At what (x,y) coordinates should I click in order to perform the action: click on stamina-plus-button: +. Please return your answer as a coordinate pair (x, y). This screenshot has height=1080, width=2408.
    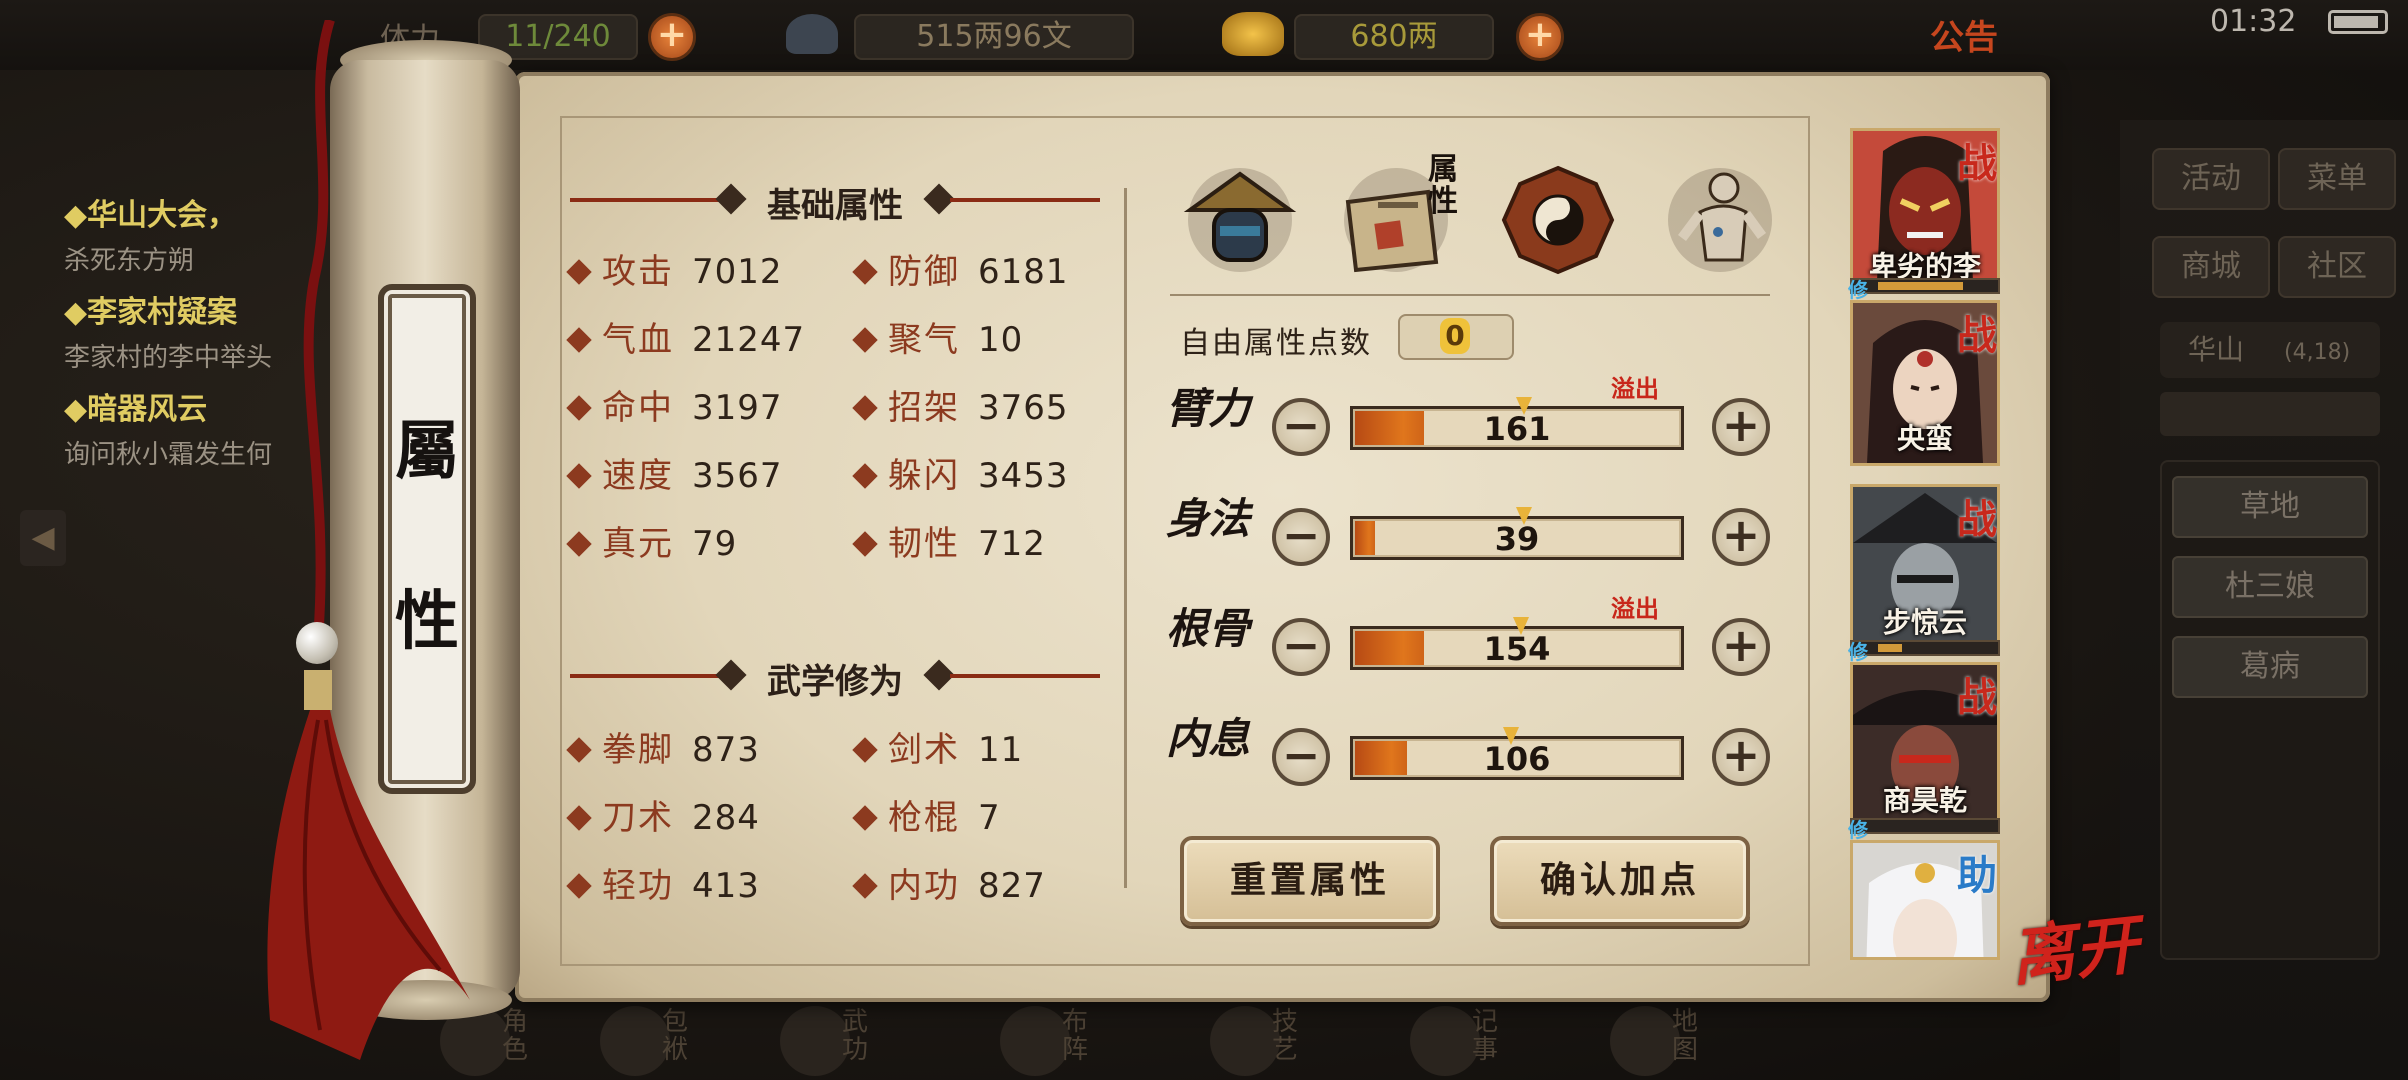
    Looking at the image, I should click on (672, 37).